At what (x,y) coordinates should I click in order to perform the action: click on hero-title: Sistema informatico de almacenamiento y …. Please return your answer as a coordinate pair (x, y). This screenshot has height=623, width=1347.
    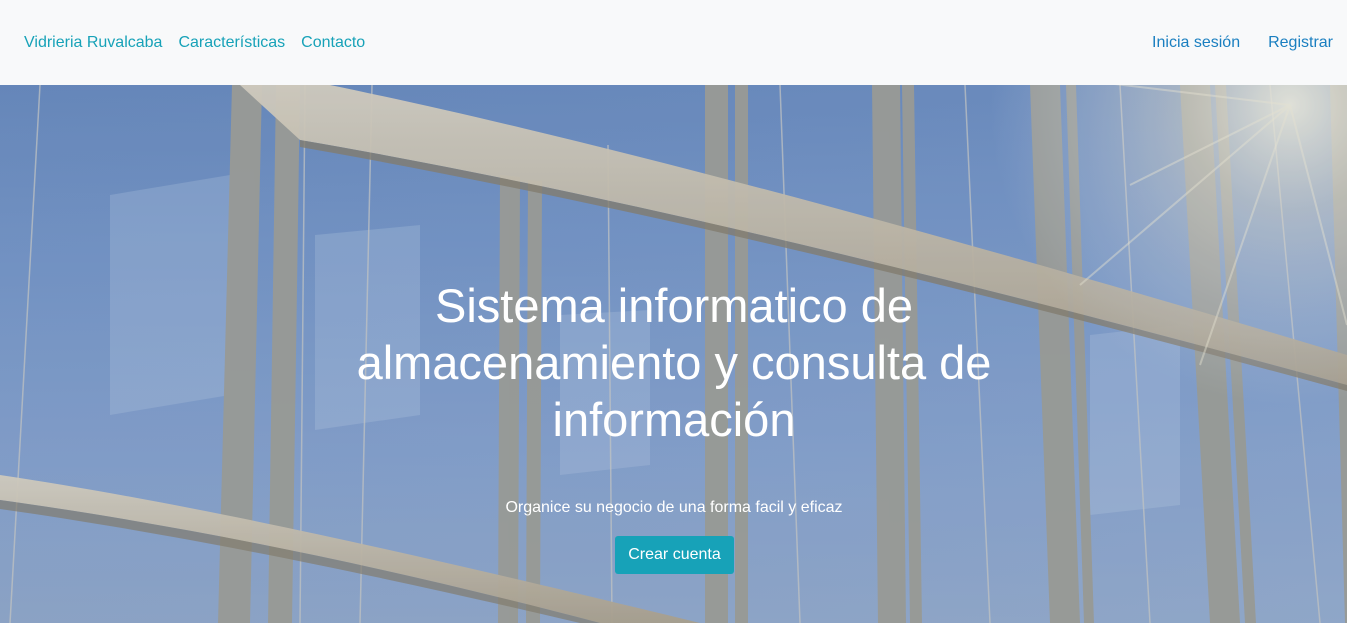
    Looking at the image, I should click on (674, 362).